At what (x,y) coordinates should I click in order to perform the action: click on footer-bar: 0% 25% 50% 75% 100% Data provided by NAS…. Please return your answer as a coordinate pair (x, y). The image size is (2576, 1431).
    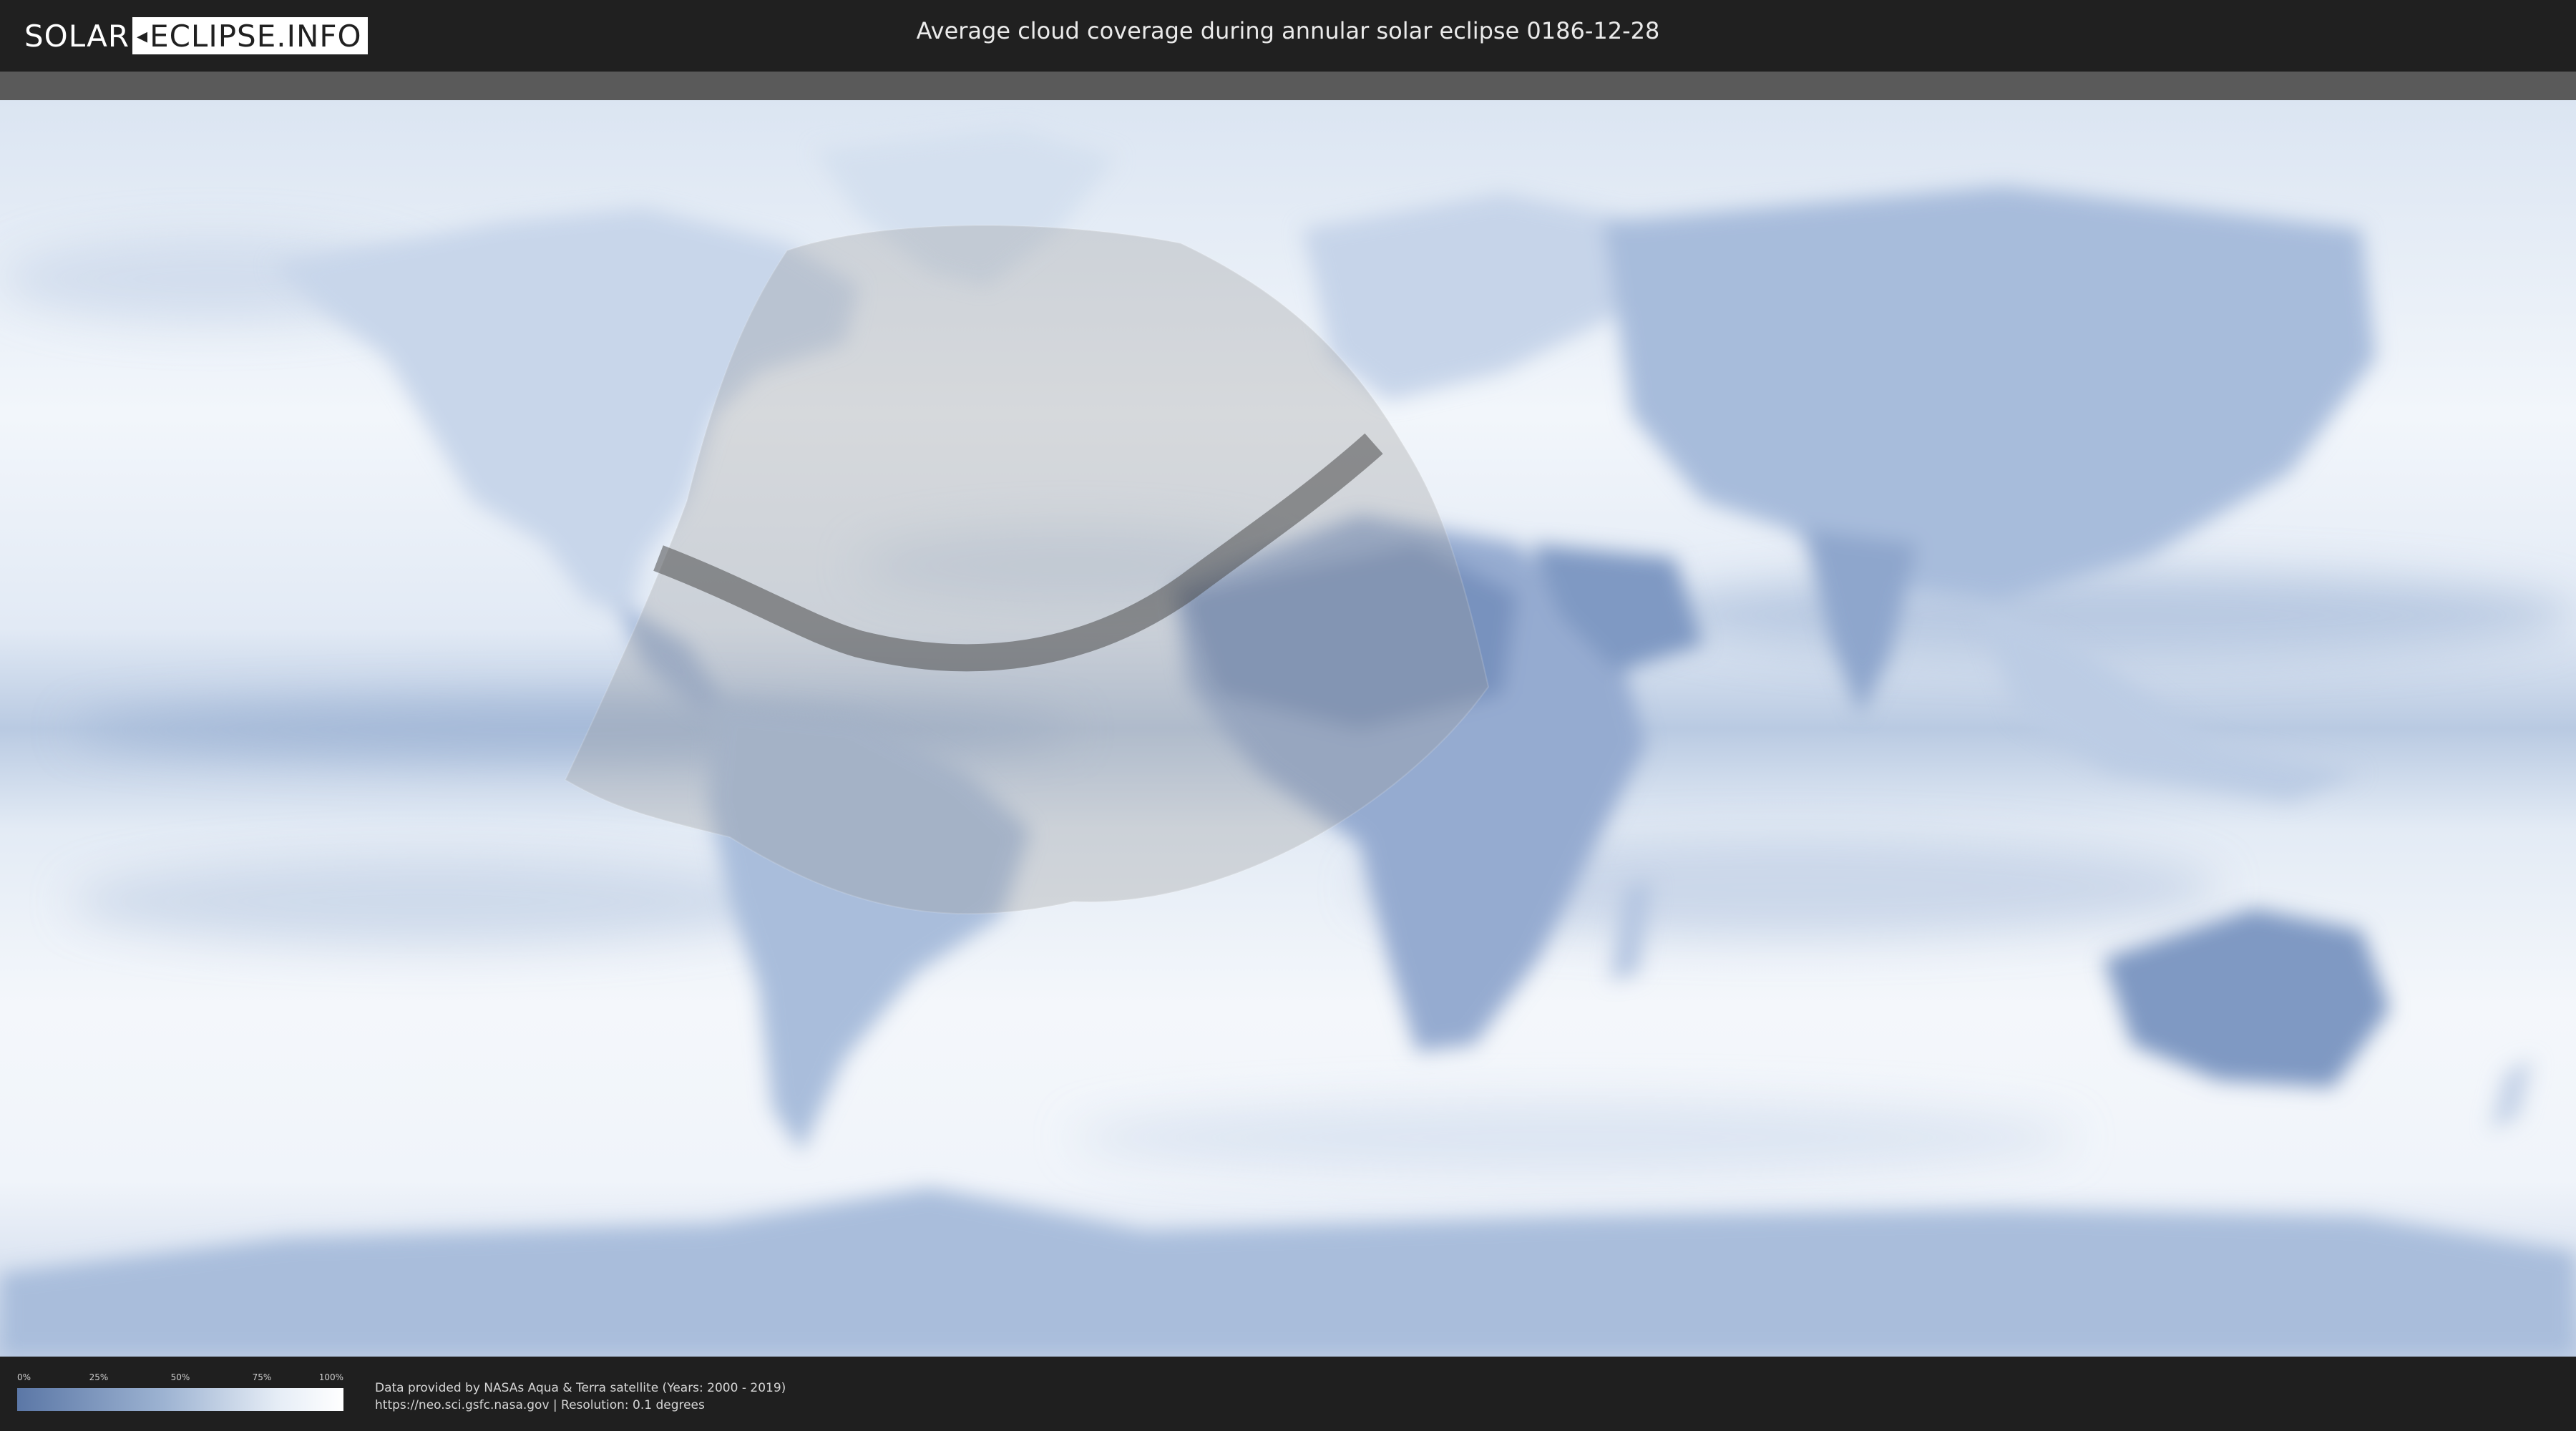
    Looking at the image, I should click on (1288, 1394).